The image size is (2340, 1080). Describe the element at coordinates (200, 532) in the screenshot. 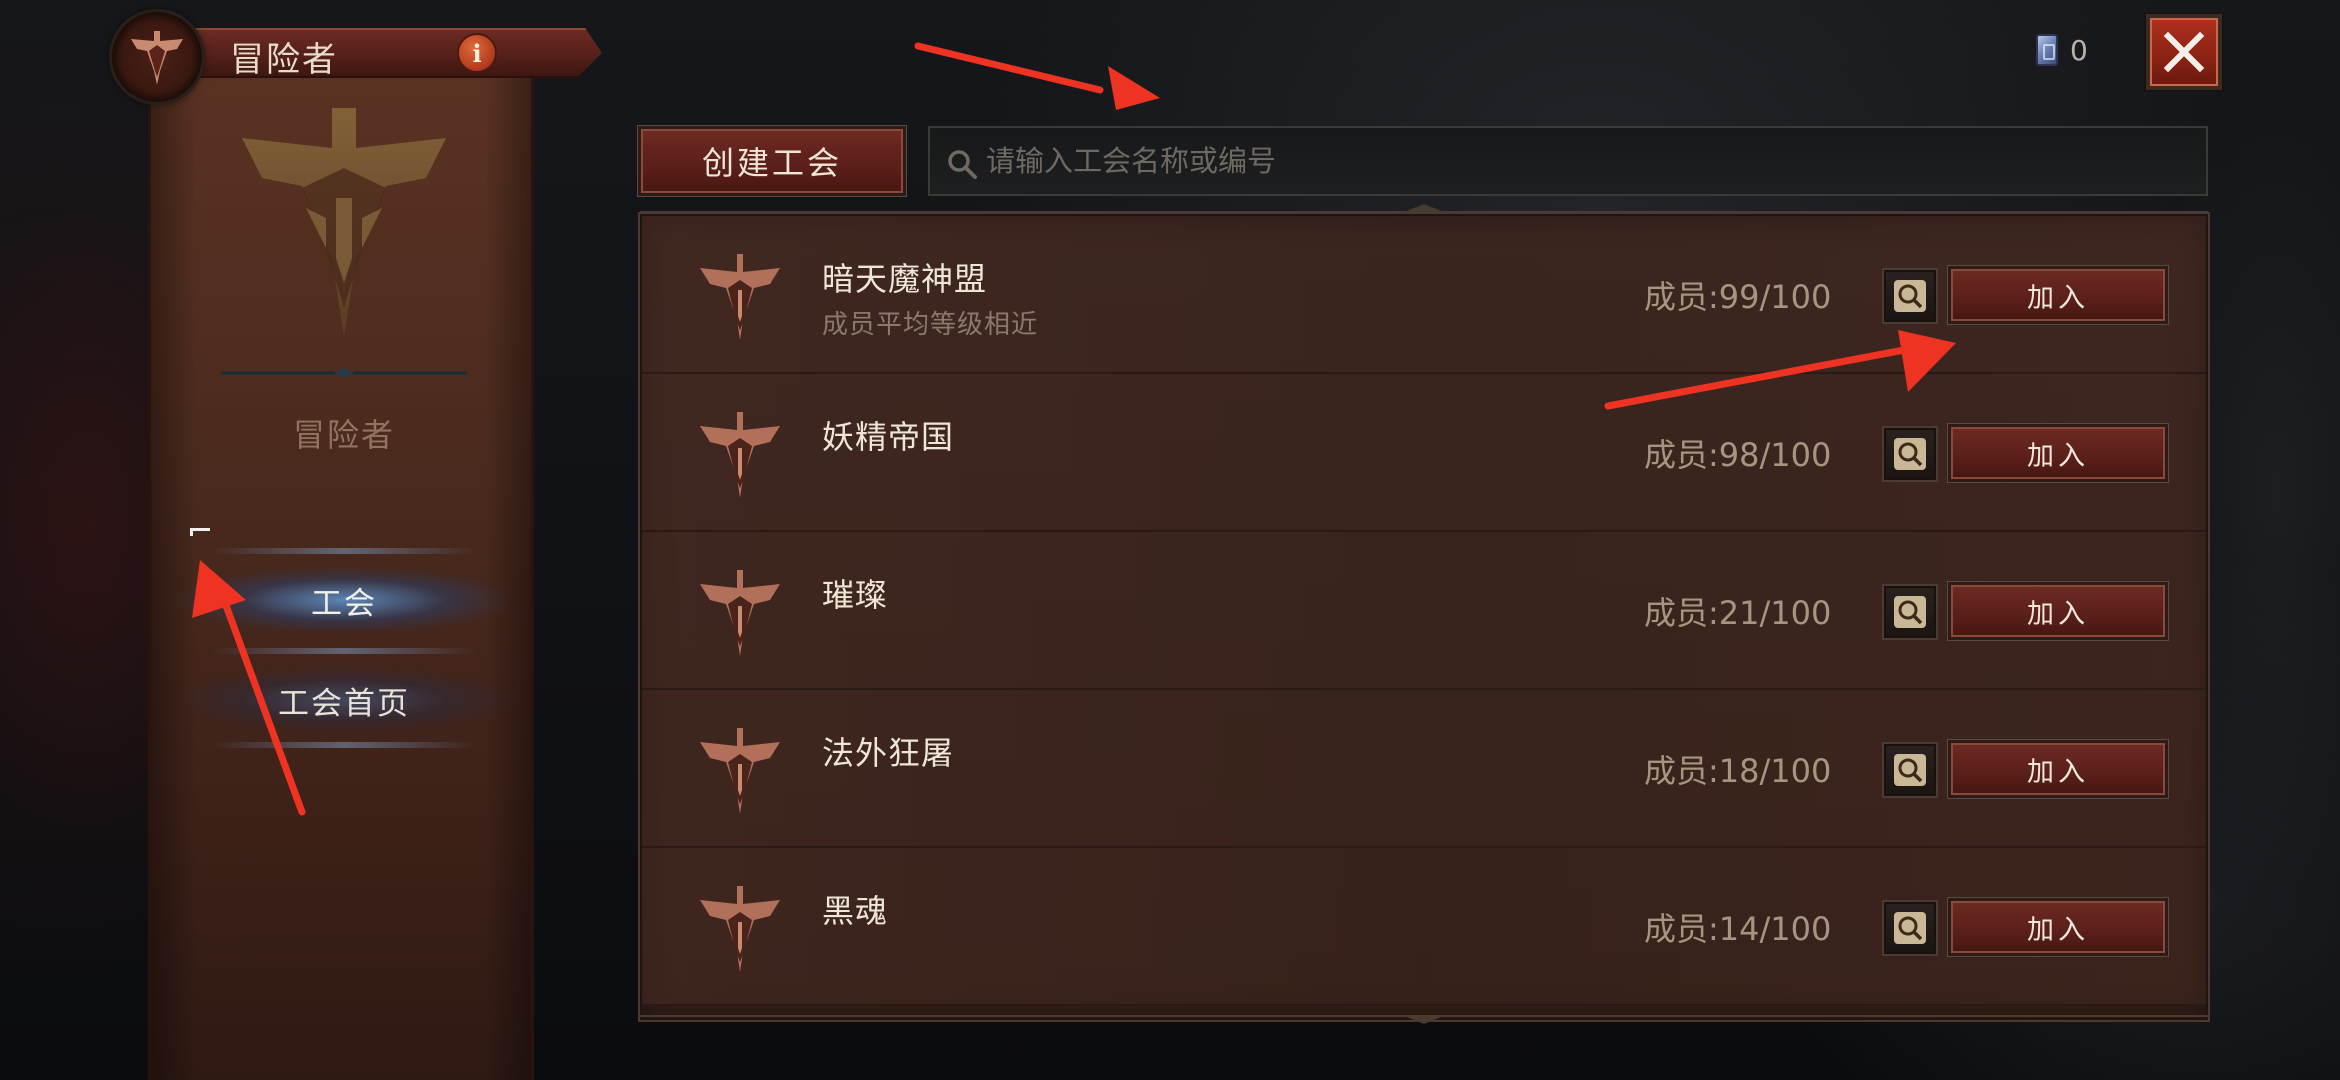

I see `text-cursor-marker` at that location.